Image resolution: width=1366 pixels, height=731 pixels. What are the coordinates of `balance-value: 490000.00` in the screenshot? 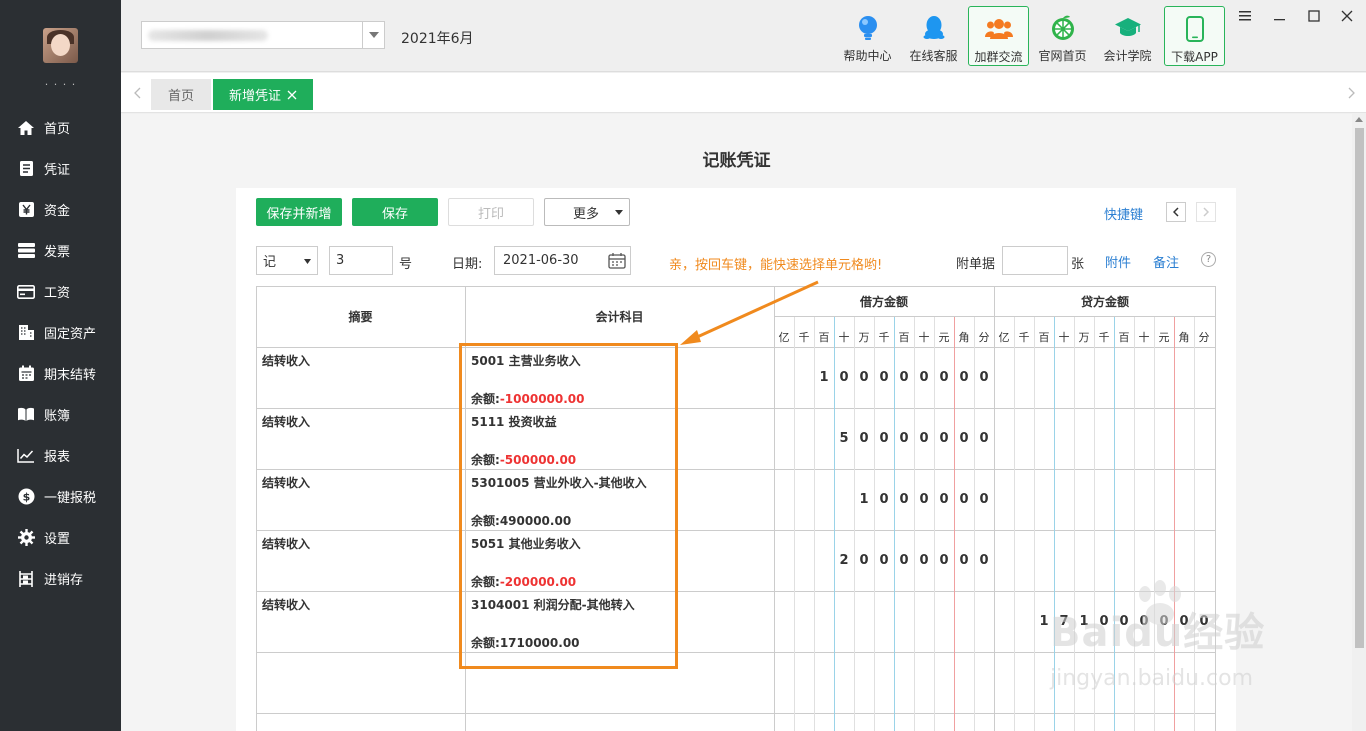 It's located at (535, 521).